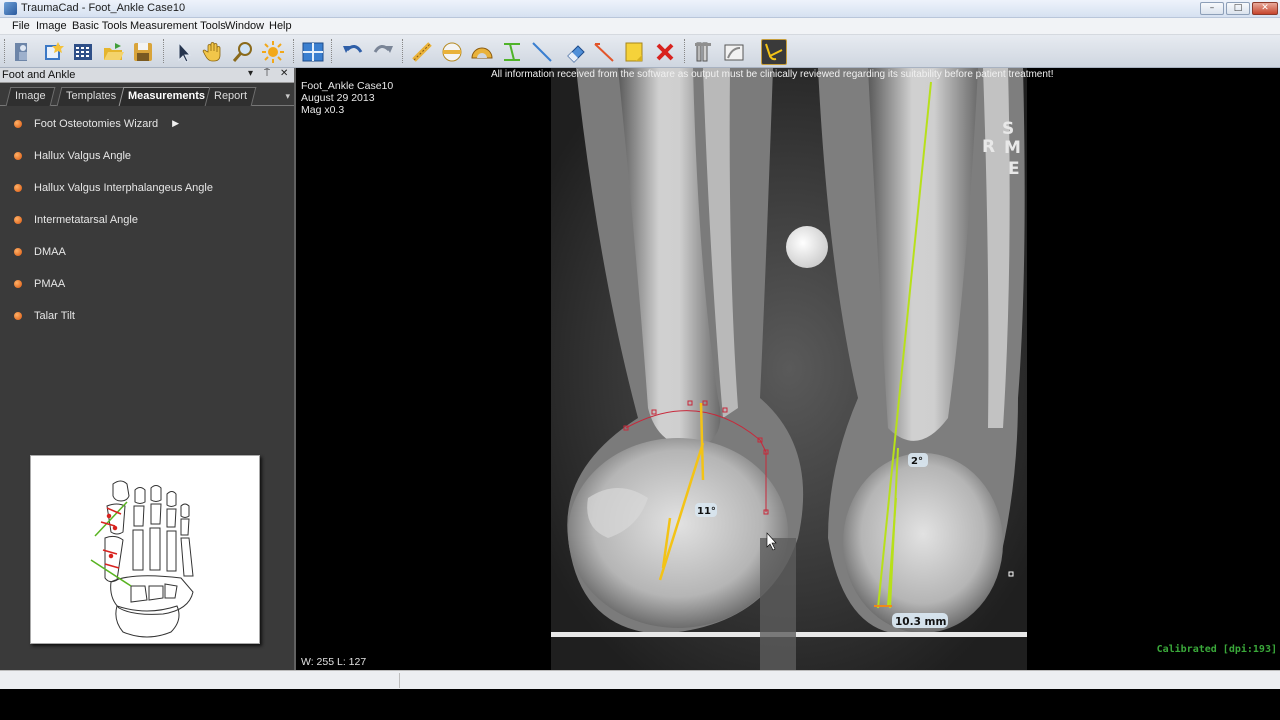 The height and width of the screenshot is (720, 1280). Describe the element at coordinates (1012, 148) in the screenshot. I see `svg-text: M` at that location.